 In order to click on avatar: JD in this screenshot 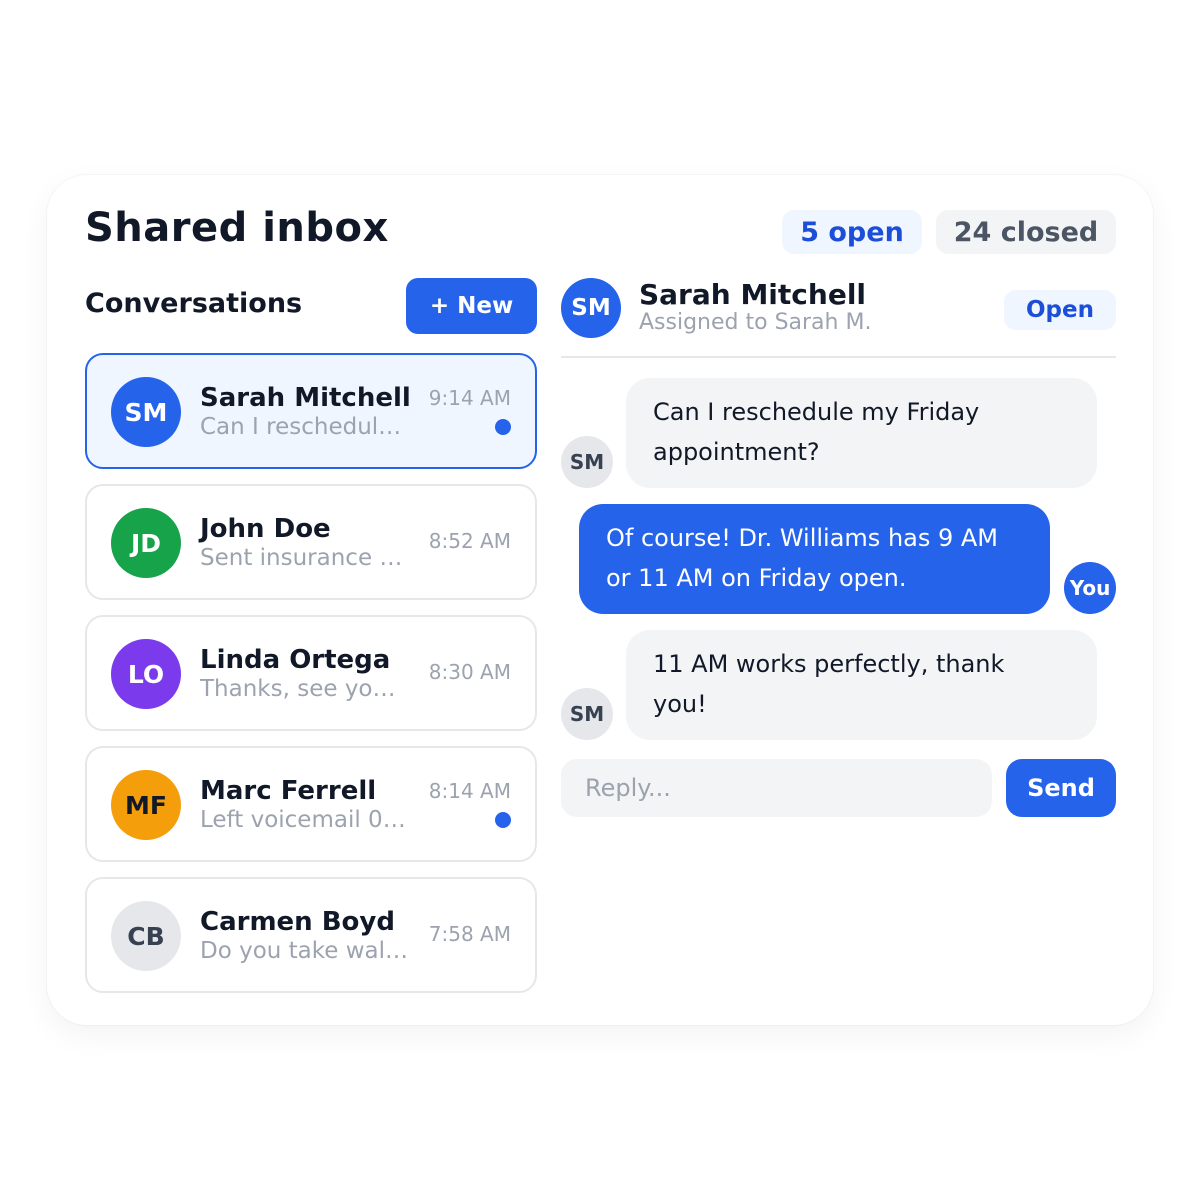, I will do `click(146, 543)`.